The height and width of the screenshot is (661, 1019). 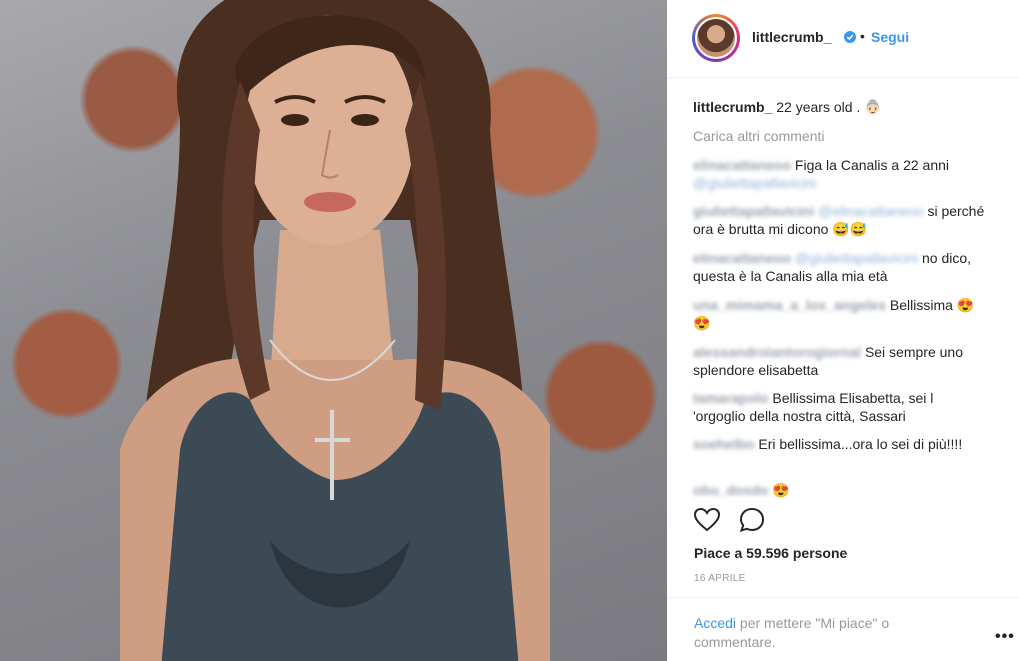 I want to click on post-date: 16 APRILE, so click(x=720, y=578).